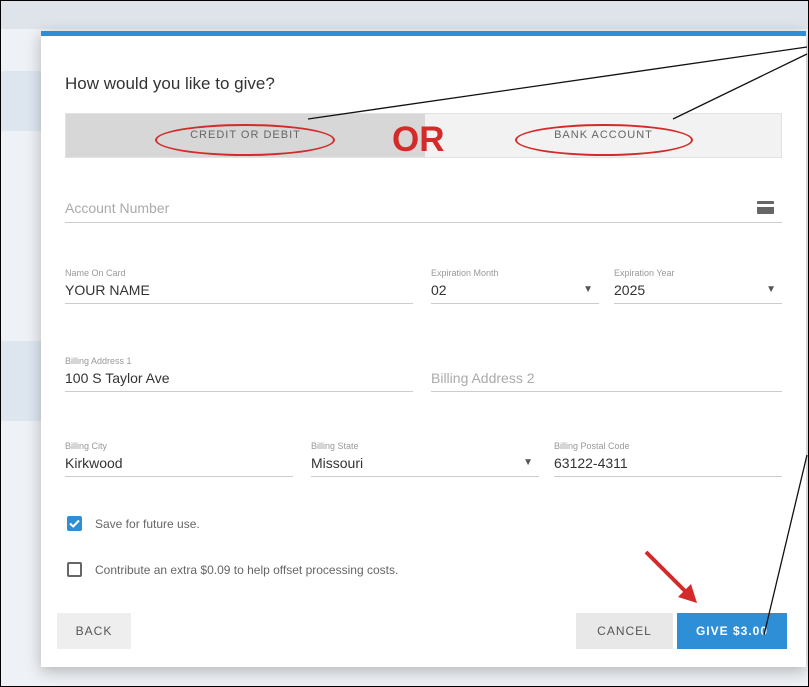 This screenshot has height=687, width=809. Describe the element at coordinates (98, 361) in the screenshot. I see `billing-address-1-label: Billing Address 1` at that location.